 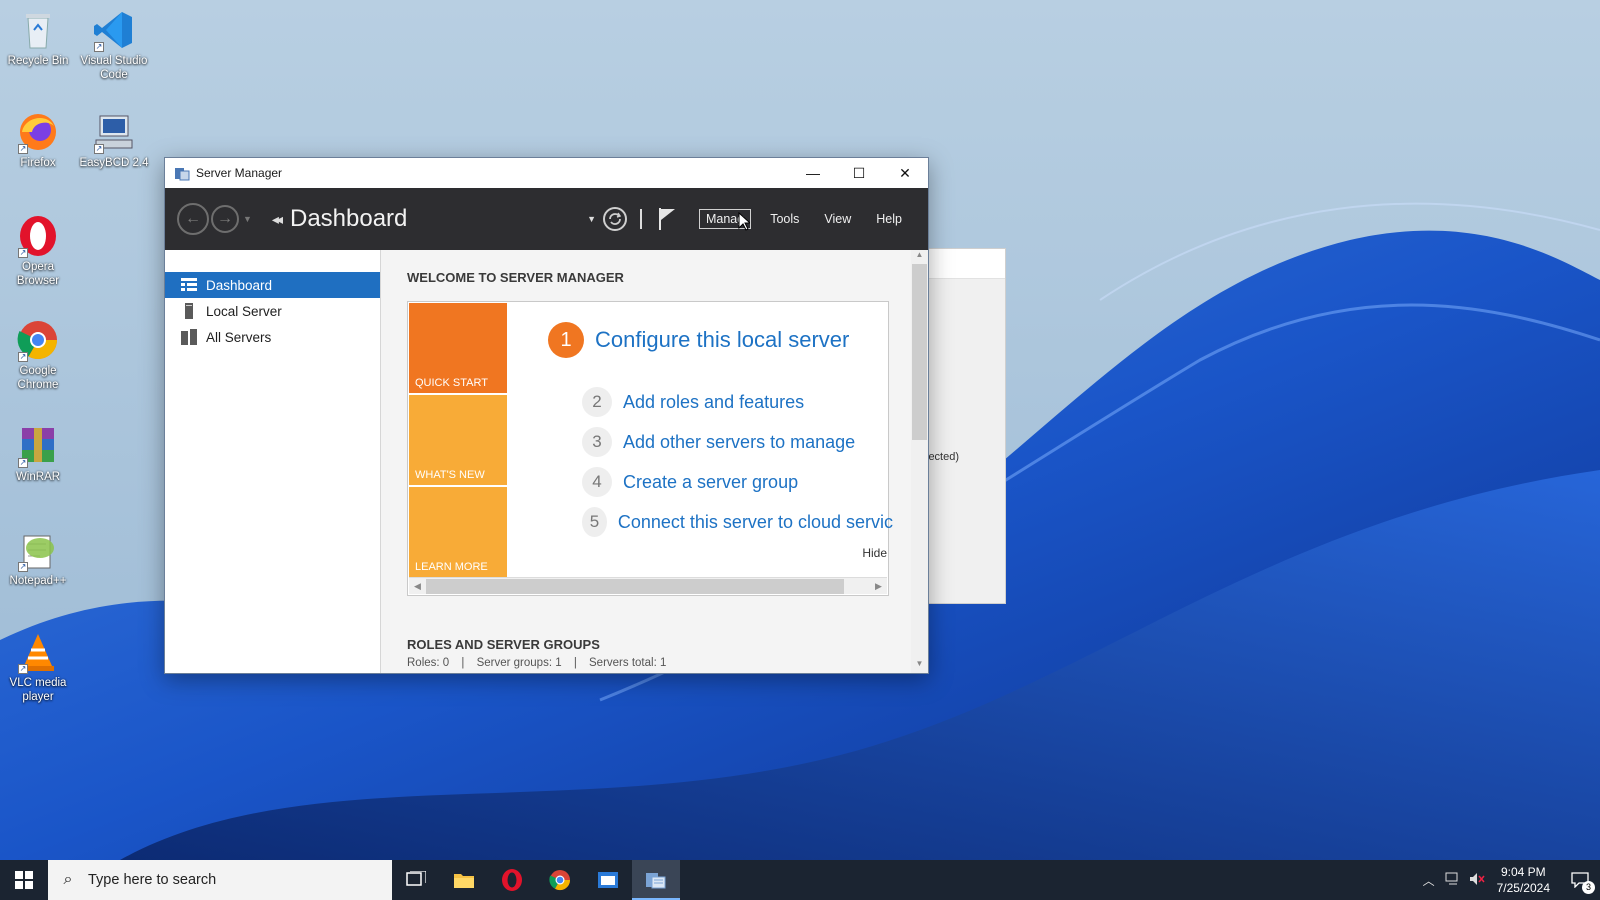 What do you see at coordinates (450, 475) in the screenshot?
I see `tile-label: WHAT'S NEW` at bounding box center [450, 475].